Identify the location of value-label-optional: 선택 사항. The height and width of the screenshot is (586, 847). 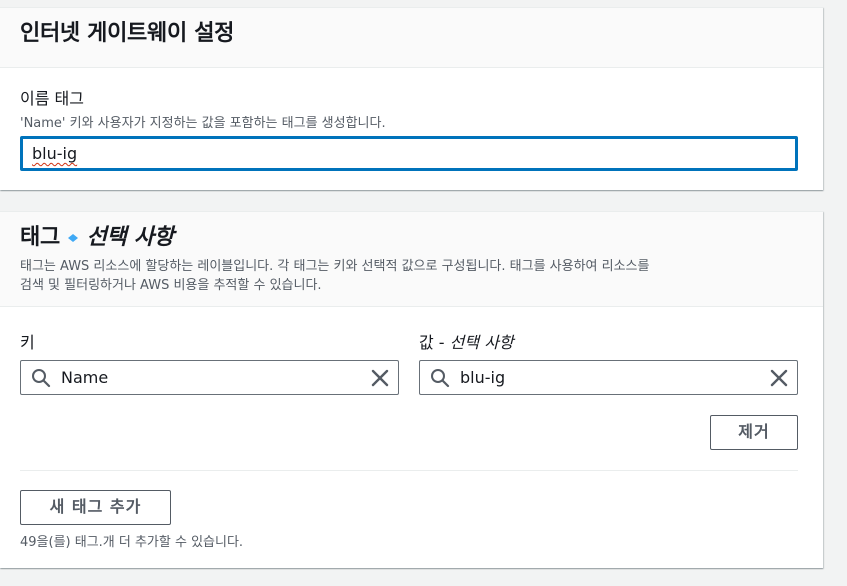
(481, 342).